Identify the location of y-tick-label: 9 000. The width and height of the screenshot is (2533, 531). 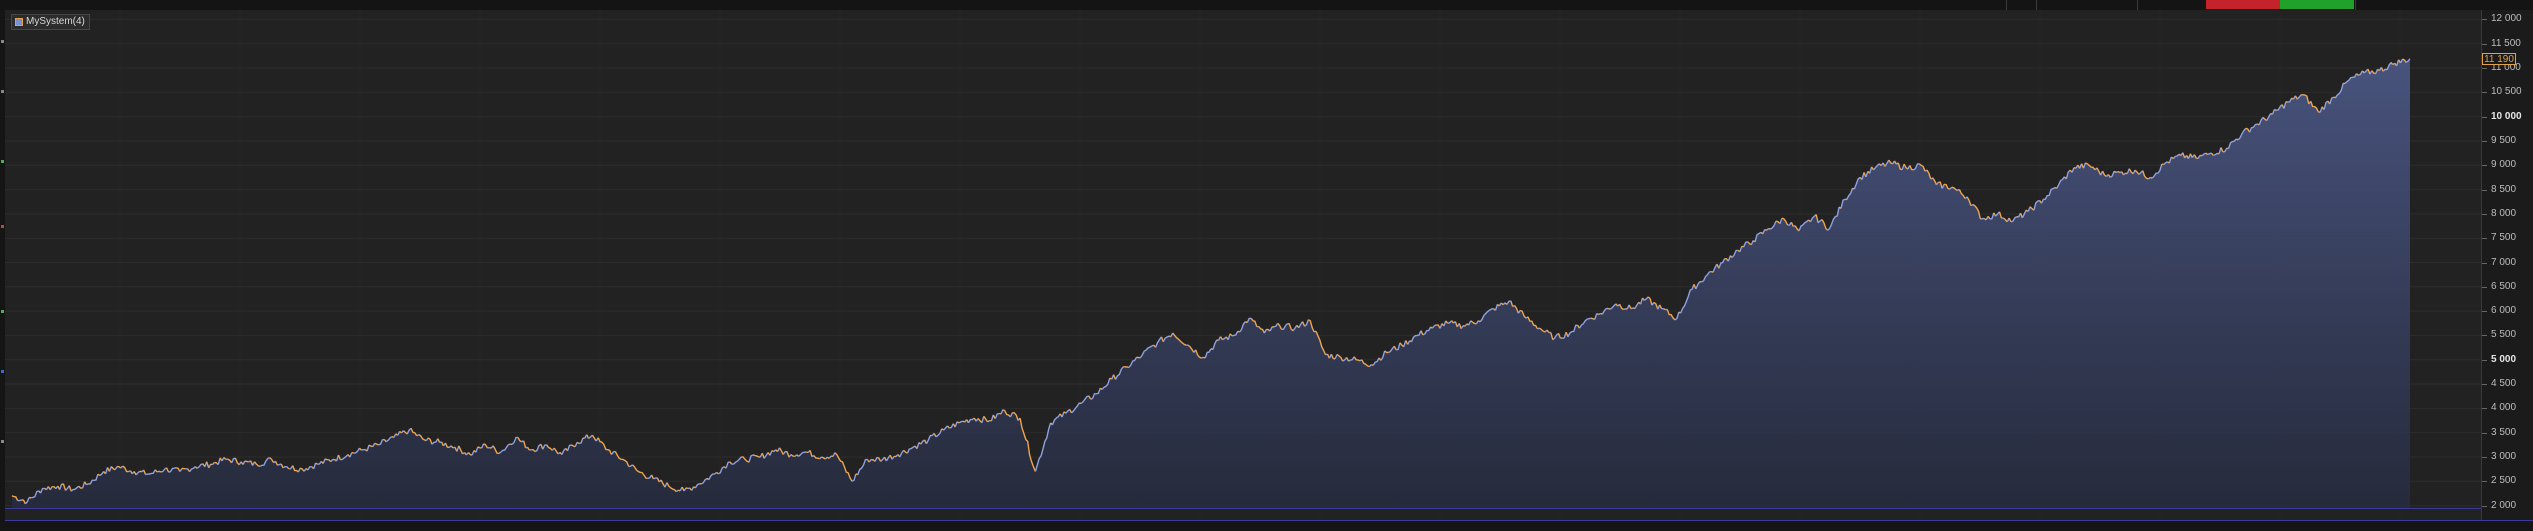
(2504, 165).